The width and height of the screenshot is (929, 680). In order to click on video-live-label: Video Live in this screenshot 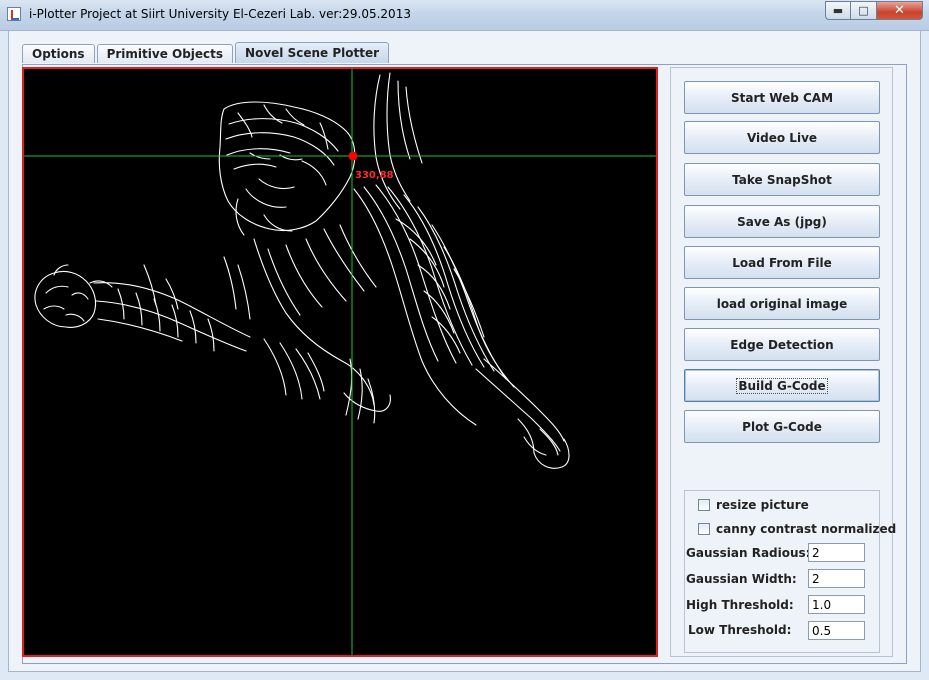, I will do `click(782, 137)`.